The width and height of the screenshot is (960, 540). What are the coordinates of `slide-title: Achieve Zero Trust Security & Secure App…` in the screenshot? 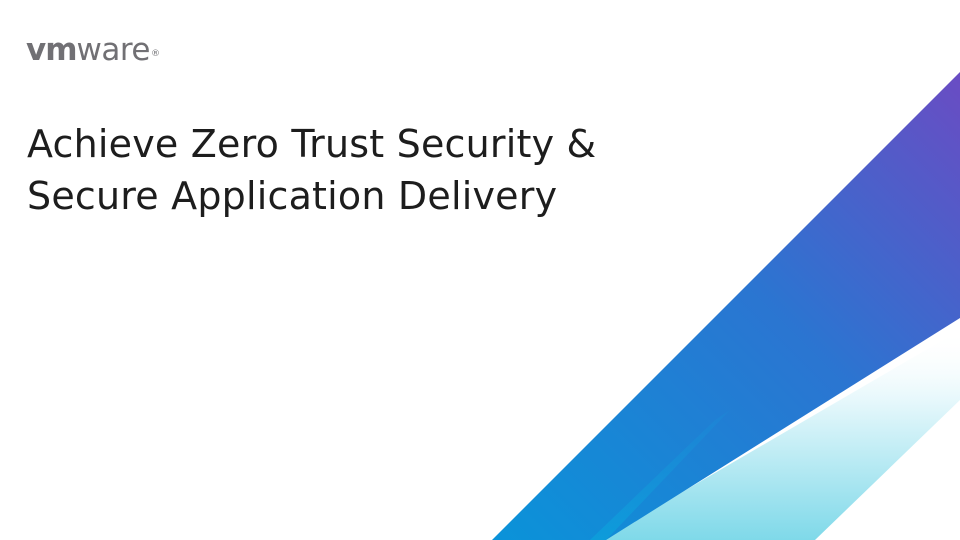 It's located at (377, 170).